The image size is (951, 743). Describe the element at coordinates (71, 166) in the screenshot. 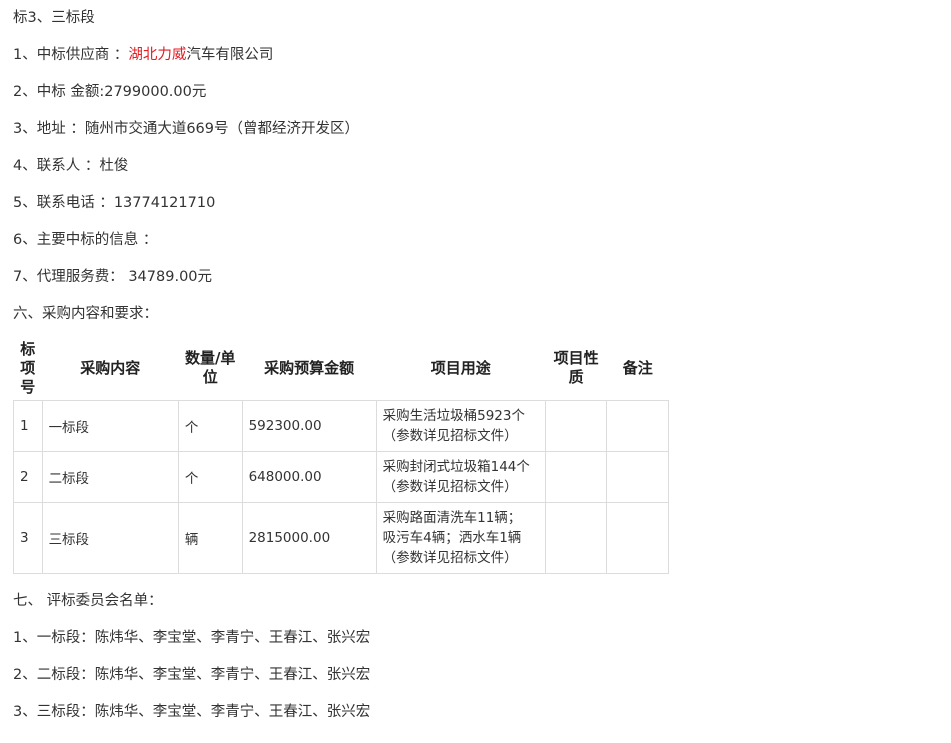

I see `contact-line: 4、联系人 ：杜俊` at that location.